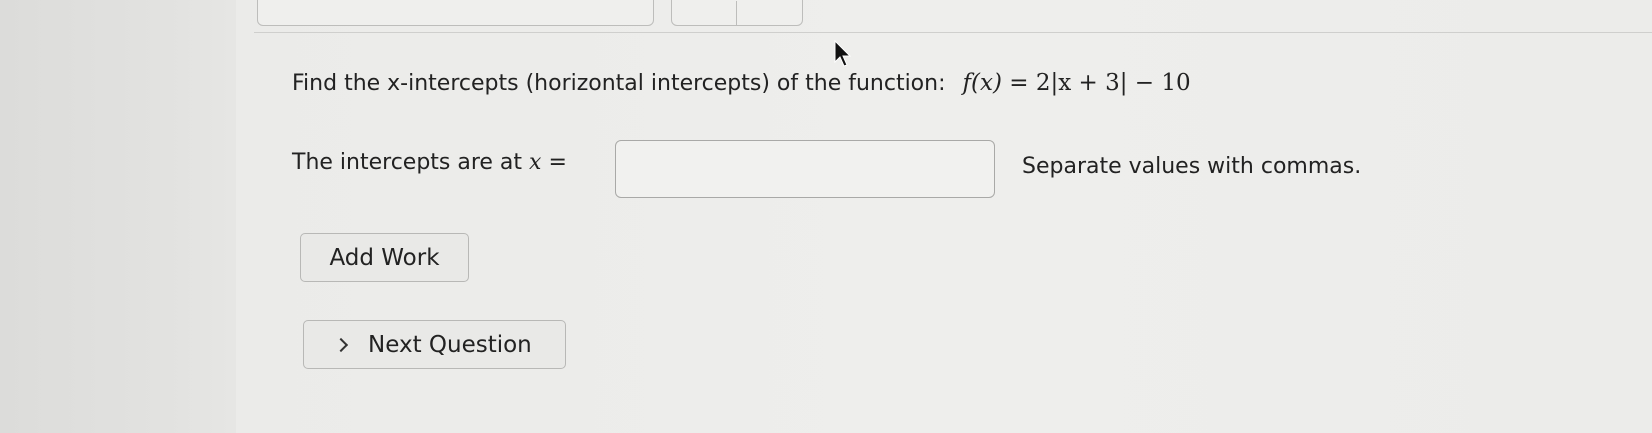  What do you see at coordinates (1100, 83) in the screenshot?
I see `function-rhs: = 2|x + 3| − 10` at bounding box center [1100, 83].